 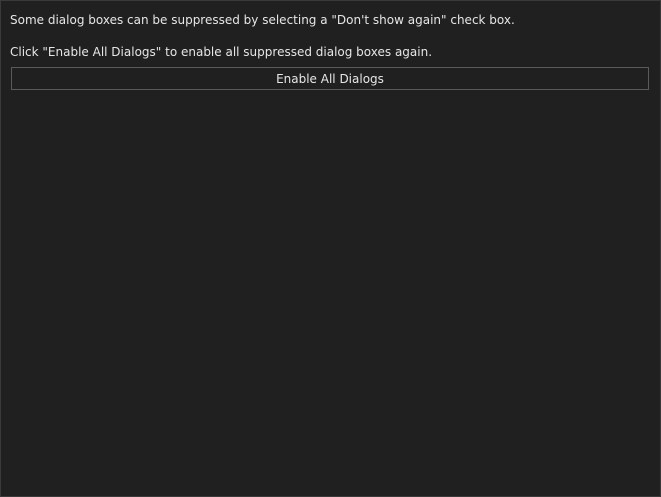 I want to click on enable-all-dialogs-button: Enable All Dialogs, so click(x=330, y=78).